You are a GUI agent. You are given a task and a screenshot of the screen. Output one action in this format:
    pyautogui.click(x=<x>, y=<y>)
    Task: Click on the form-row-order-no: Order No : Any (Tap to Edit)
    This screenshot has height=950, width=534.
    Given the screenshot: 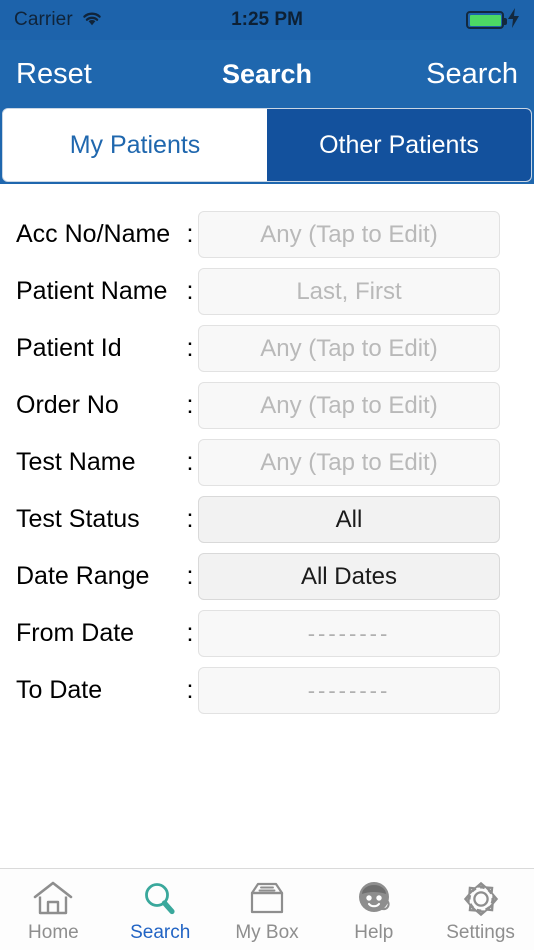 What is the action you would take?
    pyautogui.click(x=267, y=405)
    